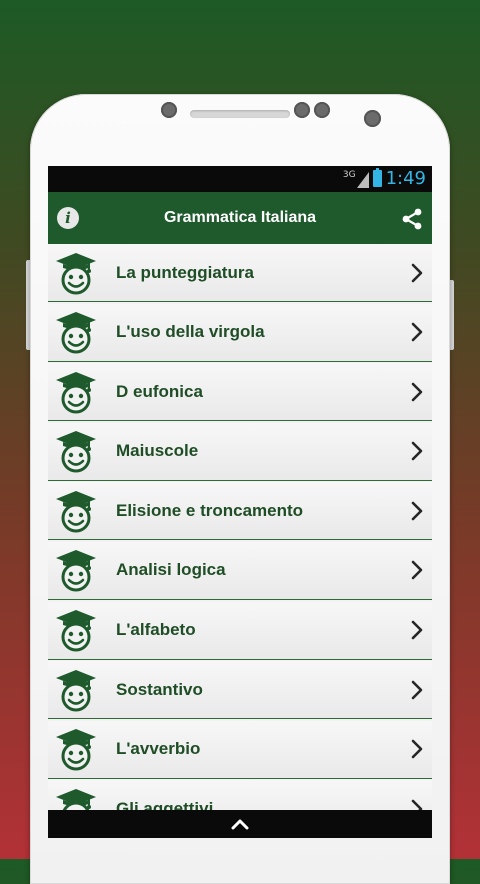 The width and height of the screenshot is (480, 884). I want to click on list-item-label: Elisione e troncamento, so click(210, 510).